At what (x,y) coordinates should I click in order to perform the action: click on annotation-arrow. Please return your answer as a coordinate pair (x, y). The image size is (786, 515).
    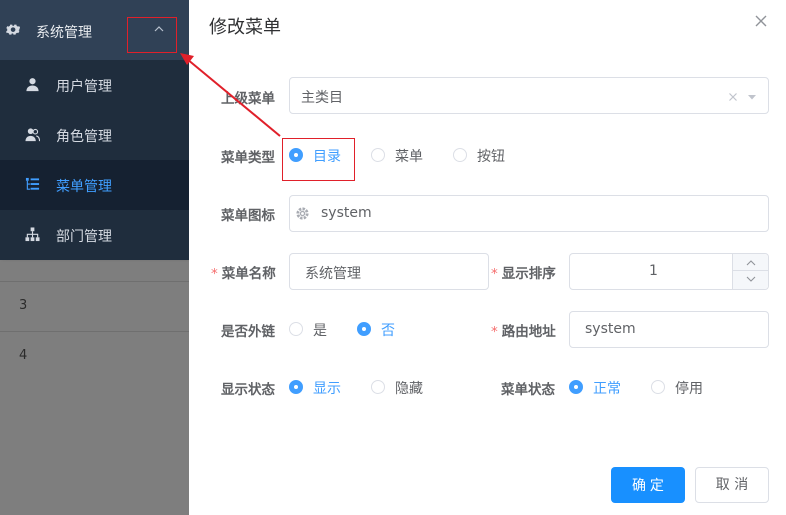
    Looking at the image, I should click on (230, 95).